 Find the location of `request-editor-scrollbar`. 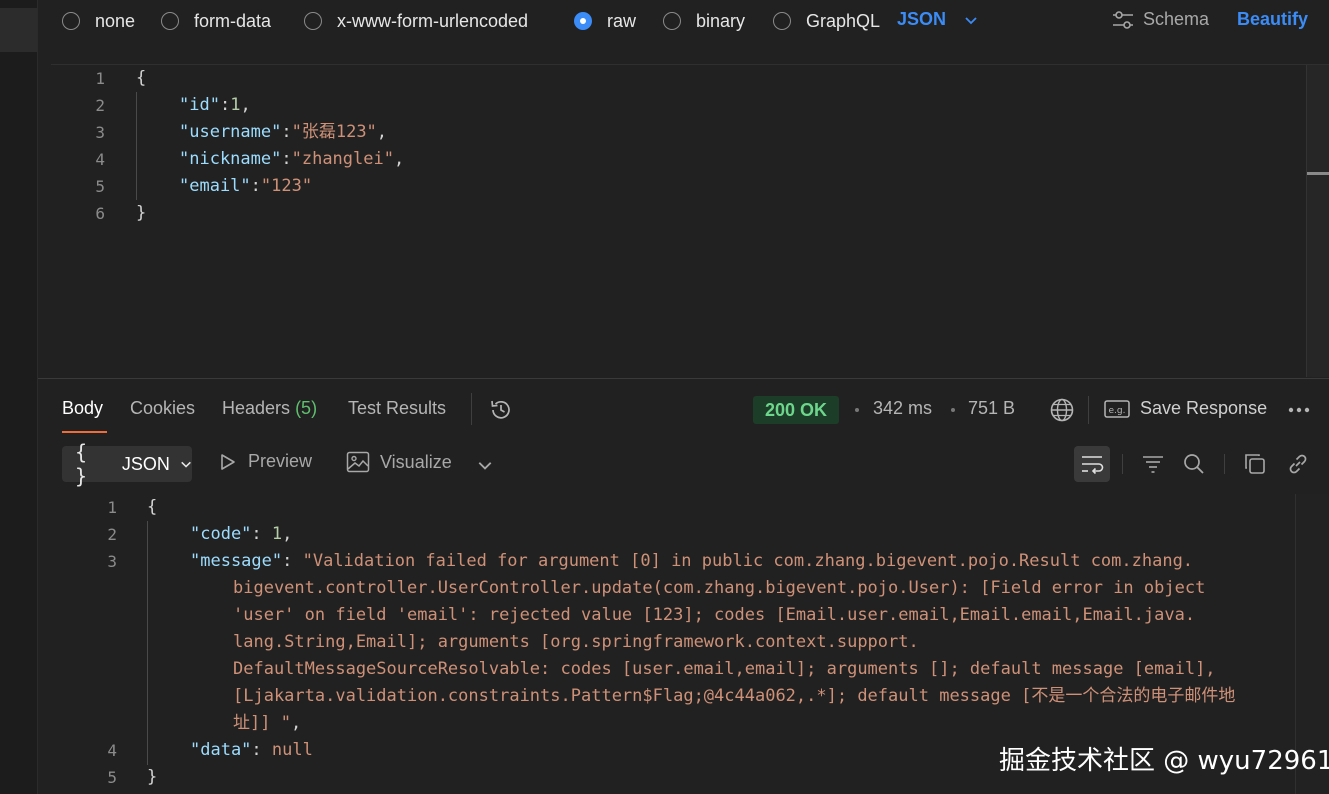

request-editor-scrollbar is located at coordinates (1317, 221).